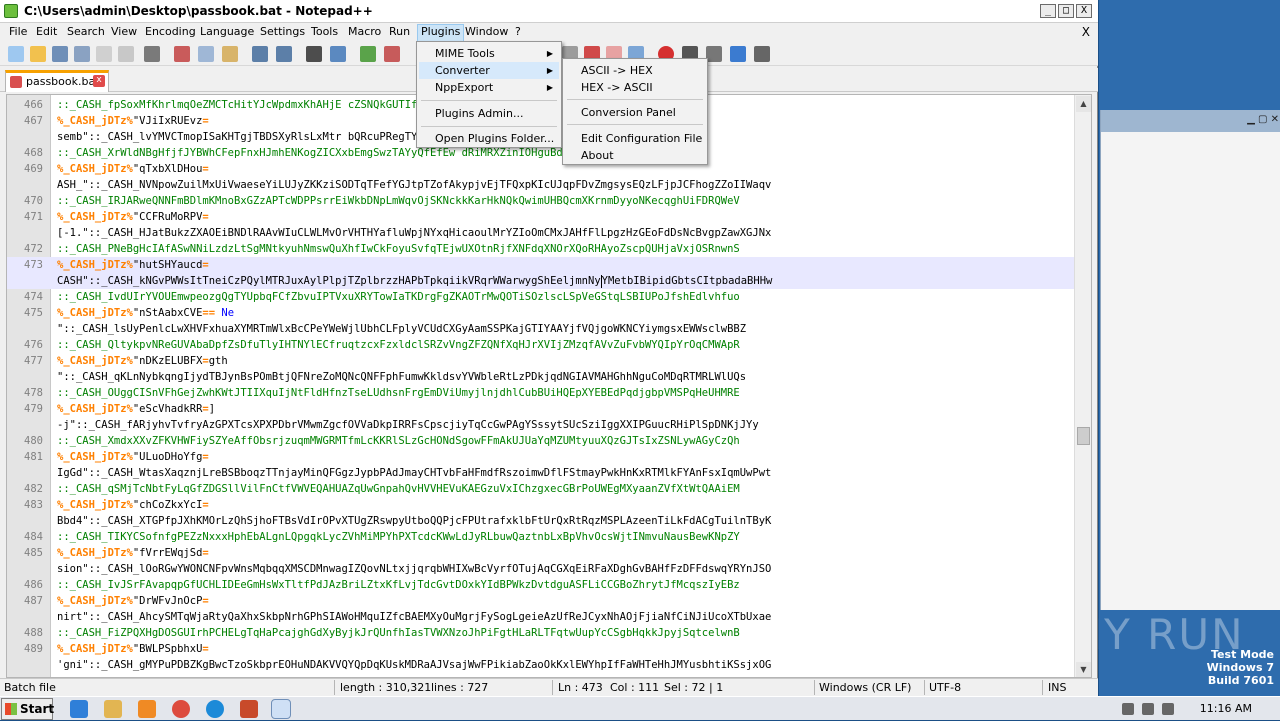  What do you see at coordinates (1082, 386) in the screenshot?
I see `vertical-scrollbar: ▲ ▼` at bounding box center [1082, 386].